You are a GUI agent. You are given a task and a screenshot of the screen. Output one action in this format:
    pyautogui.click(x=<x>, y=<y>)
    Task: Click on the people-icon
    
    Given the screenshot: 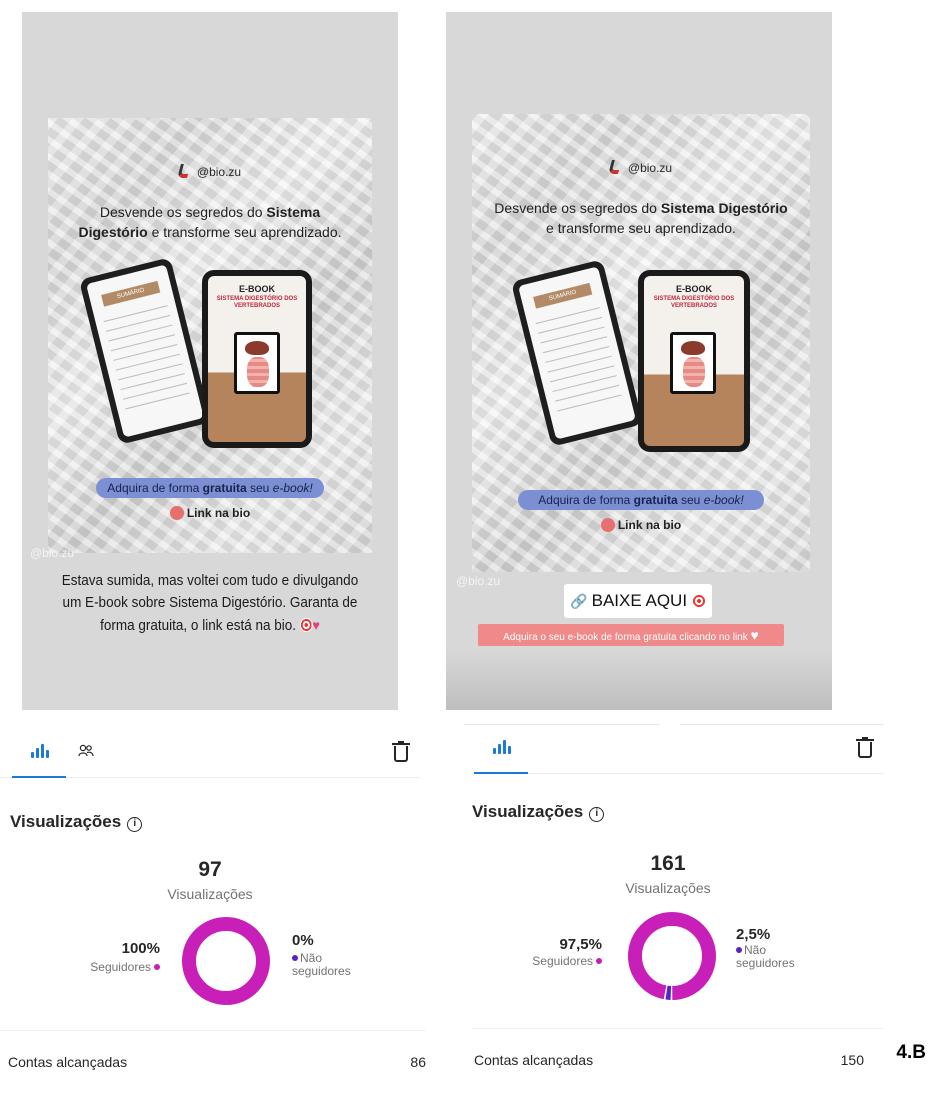 What is the action you would take?
    pyautogui.click(x=86, y=750)
    